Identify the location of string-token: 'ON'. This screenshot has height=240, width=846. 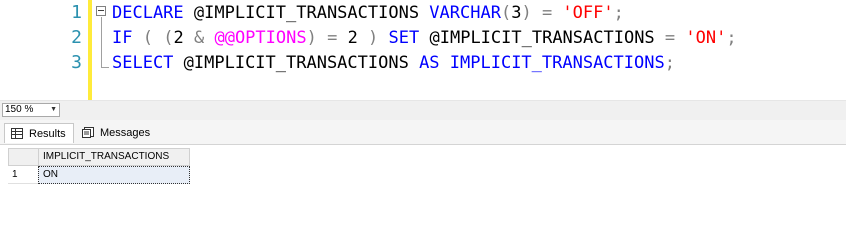
(706, 38).